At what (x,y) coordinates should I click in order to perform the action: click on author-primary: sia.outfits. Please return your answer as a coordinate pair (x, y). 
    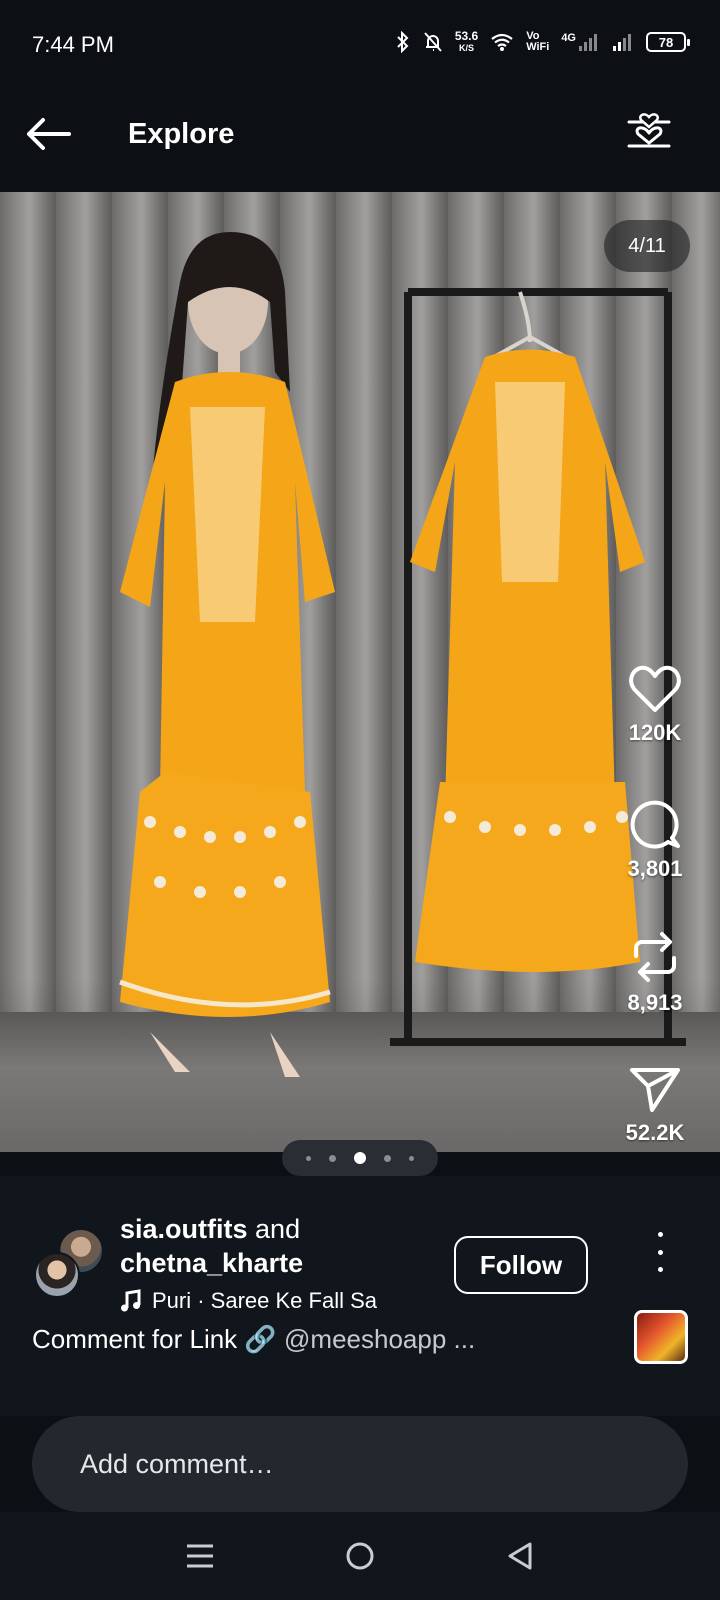
    Looking at the image, I should click on (184, 1229).